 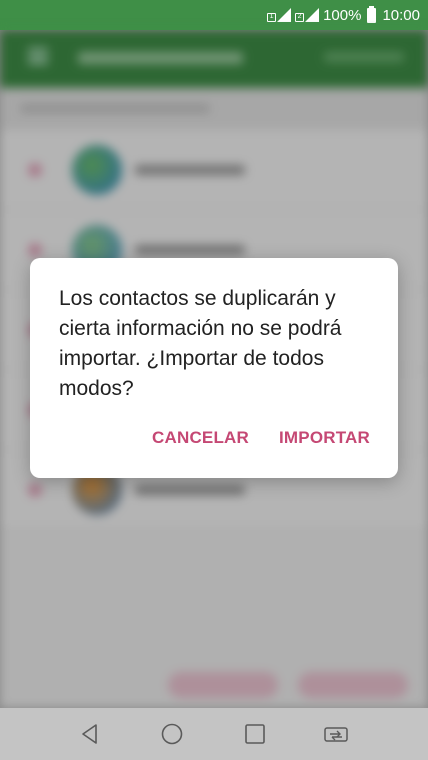 I want to click on cancel-button: CANCELAR, so click(x=200, y=438).